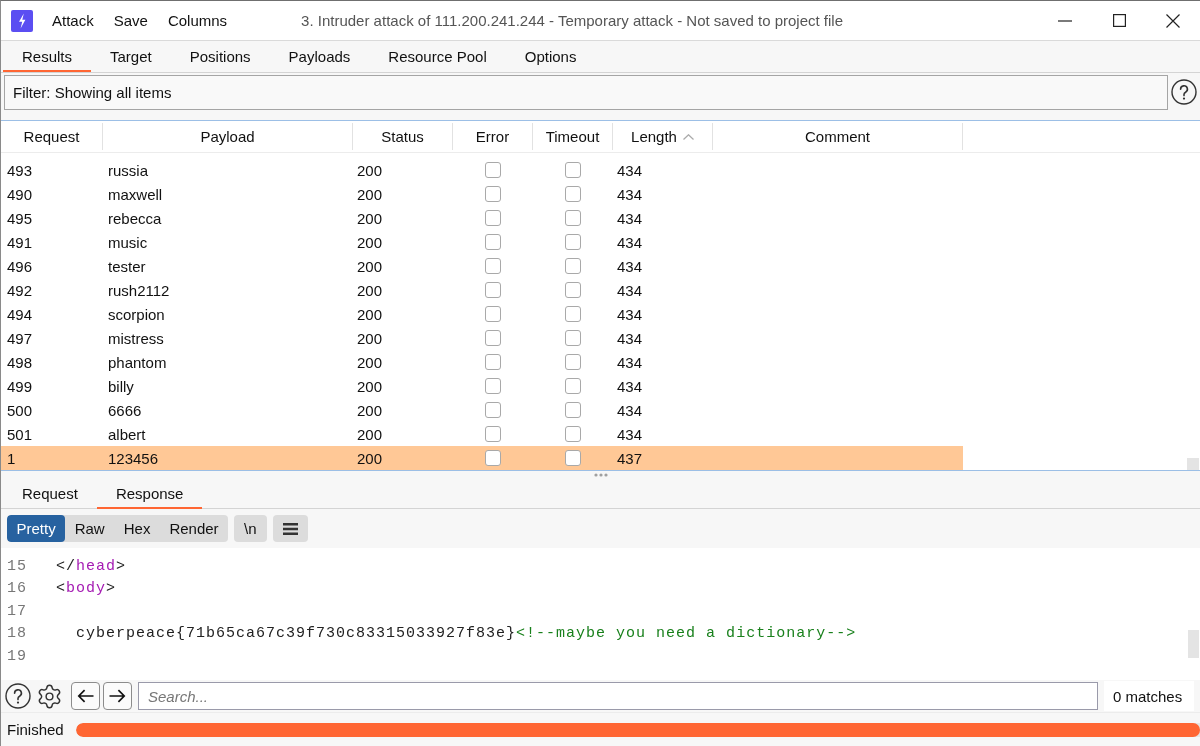  Describe the element at coordinates (482, 194) in the screenshot. I see `table-row: 490 maxwell 200 434` at that location.